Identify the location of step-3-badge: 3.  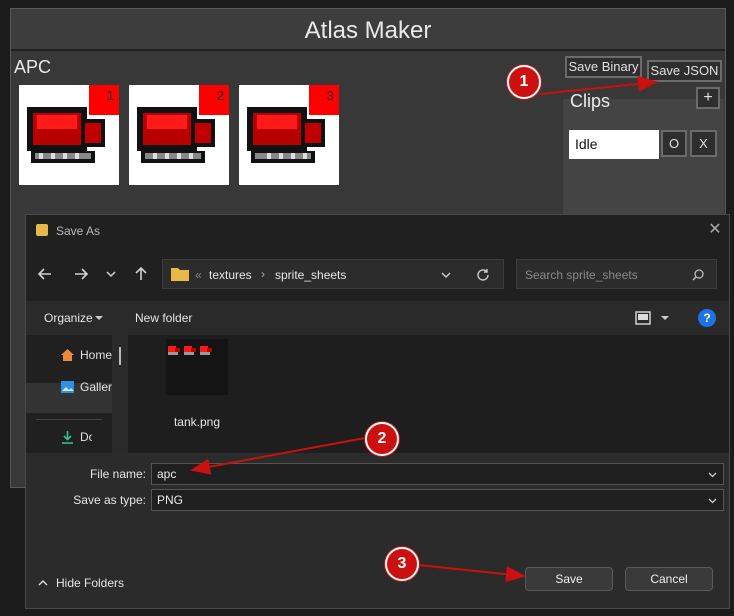
(402, 564).